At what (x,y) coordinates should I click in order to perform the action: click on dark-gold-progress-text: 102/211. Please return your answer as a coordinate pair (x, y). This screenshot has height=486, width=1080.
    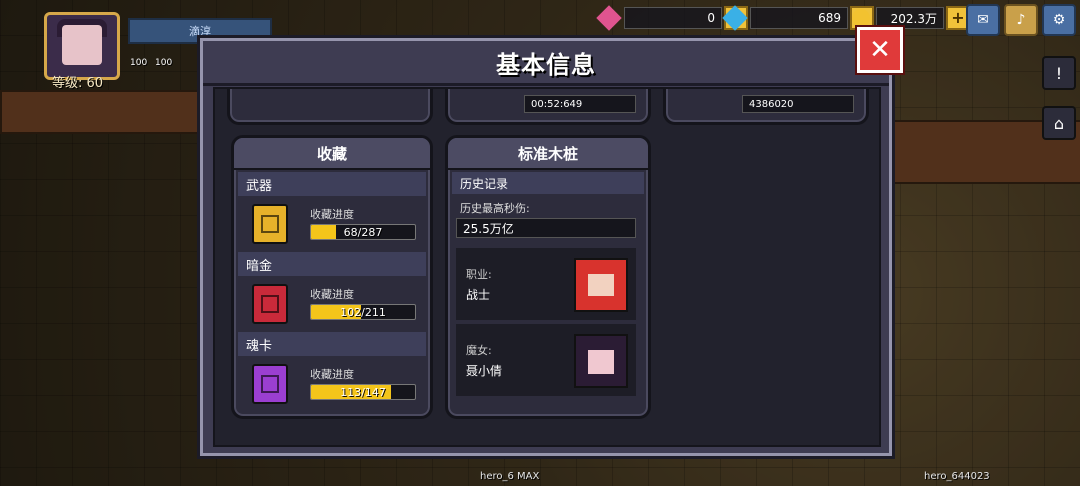
    Looking at the image, I should click on (363, 312).